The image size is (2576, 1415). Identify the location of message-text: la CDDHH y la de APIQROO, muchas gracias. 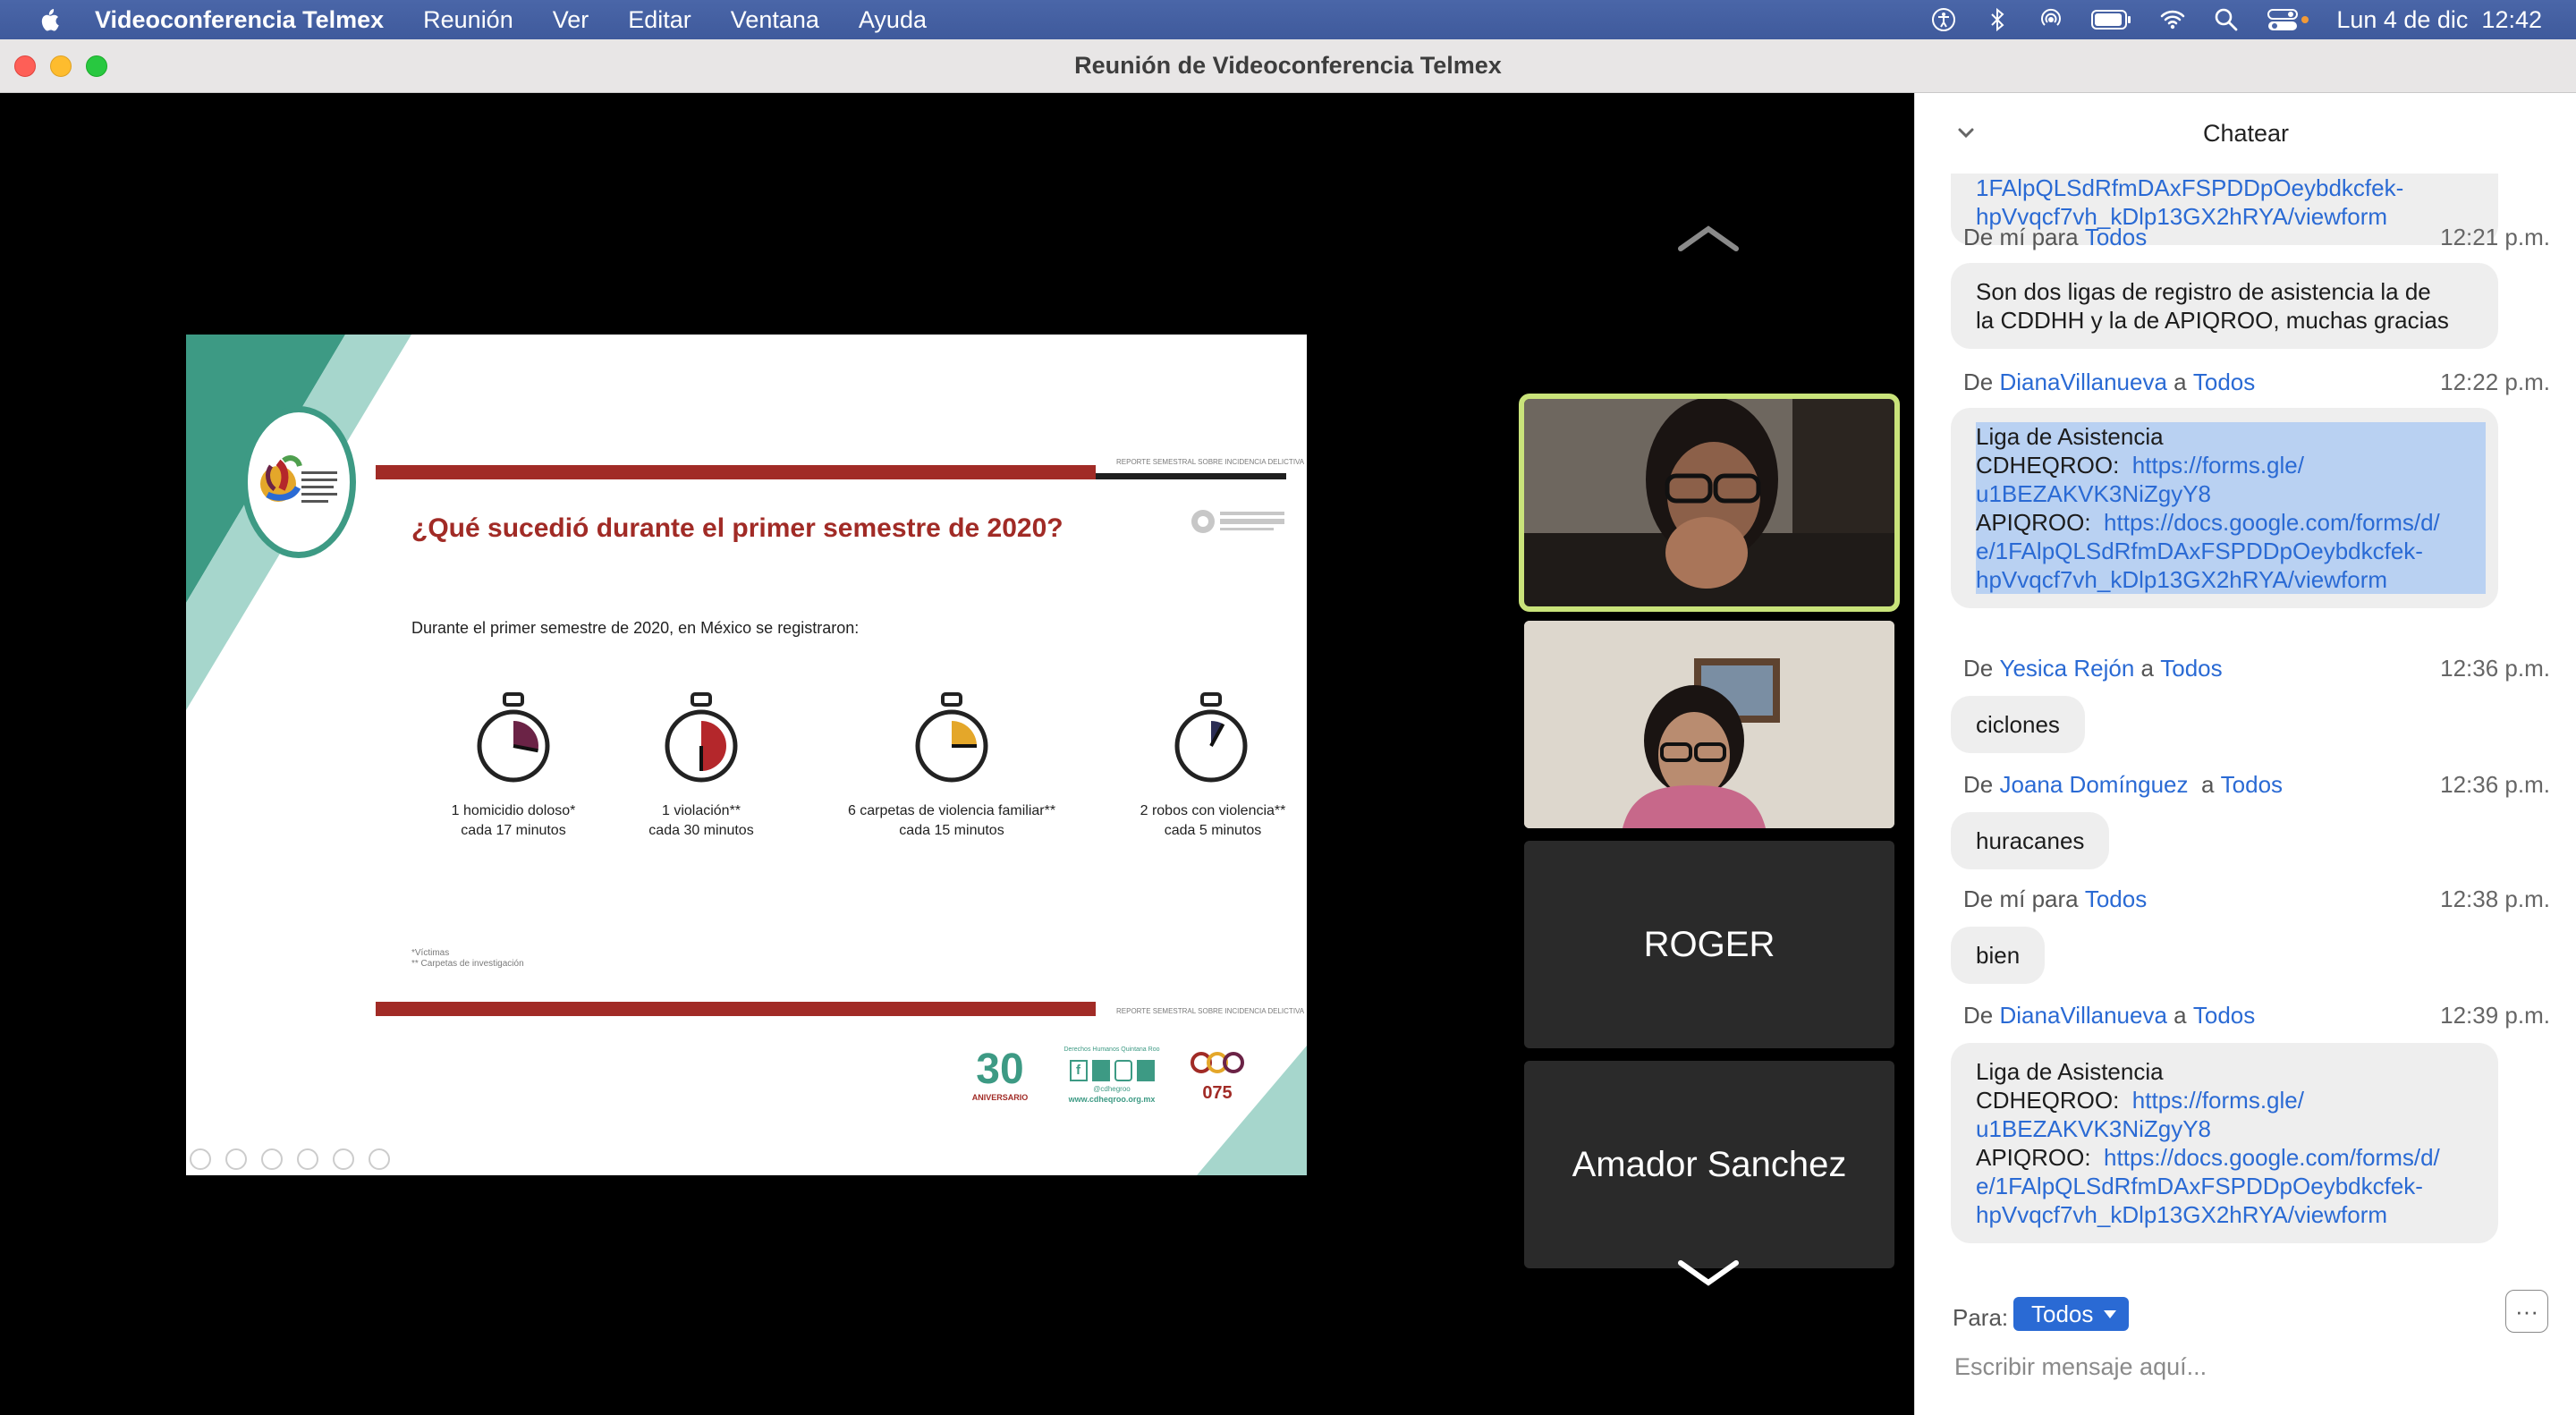
(2212, 321).